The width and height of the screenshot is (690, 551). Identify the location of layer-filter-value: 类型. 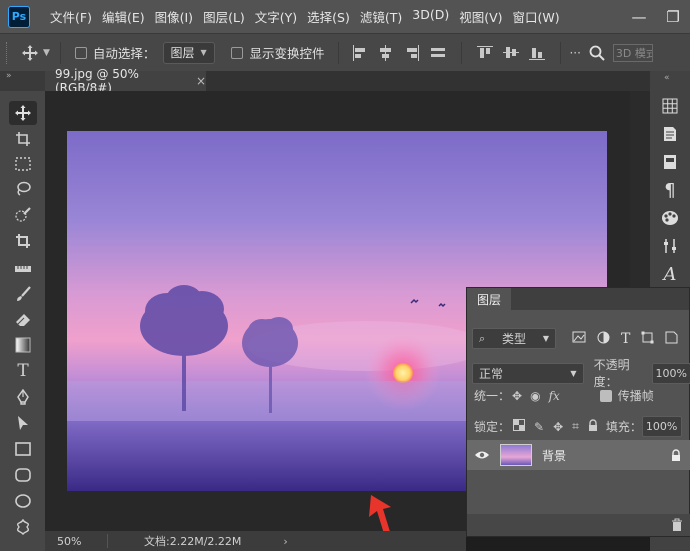
(514, 339).